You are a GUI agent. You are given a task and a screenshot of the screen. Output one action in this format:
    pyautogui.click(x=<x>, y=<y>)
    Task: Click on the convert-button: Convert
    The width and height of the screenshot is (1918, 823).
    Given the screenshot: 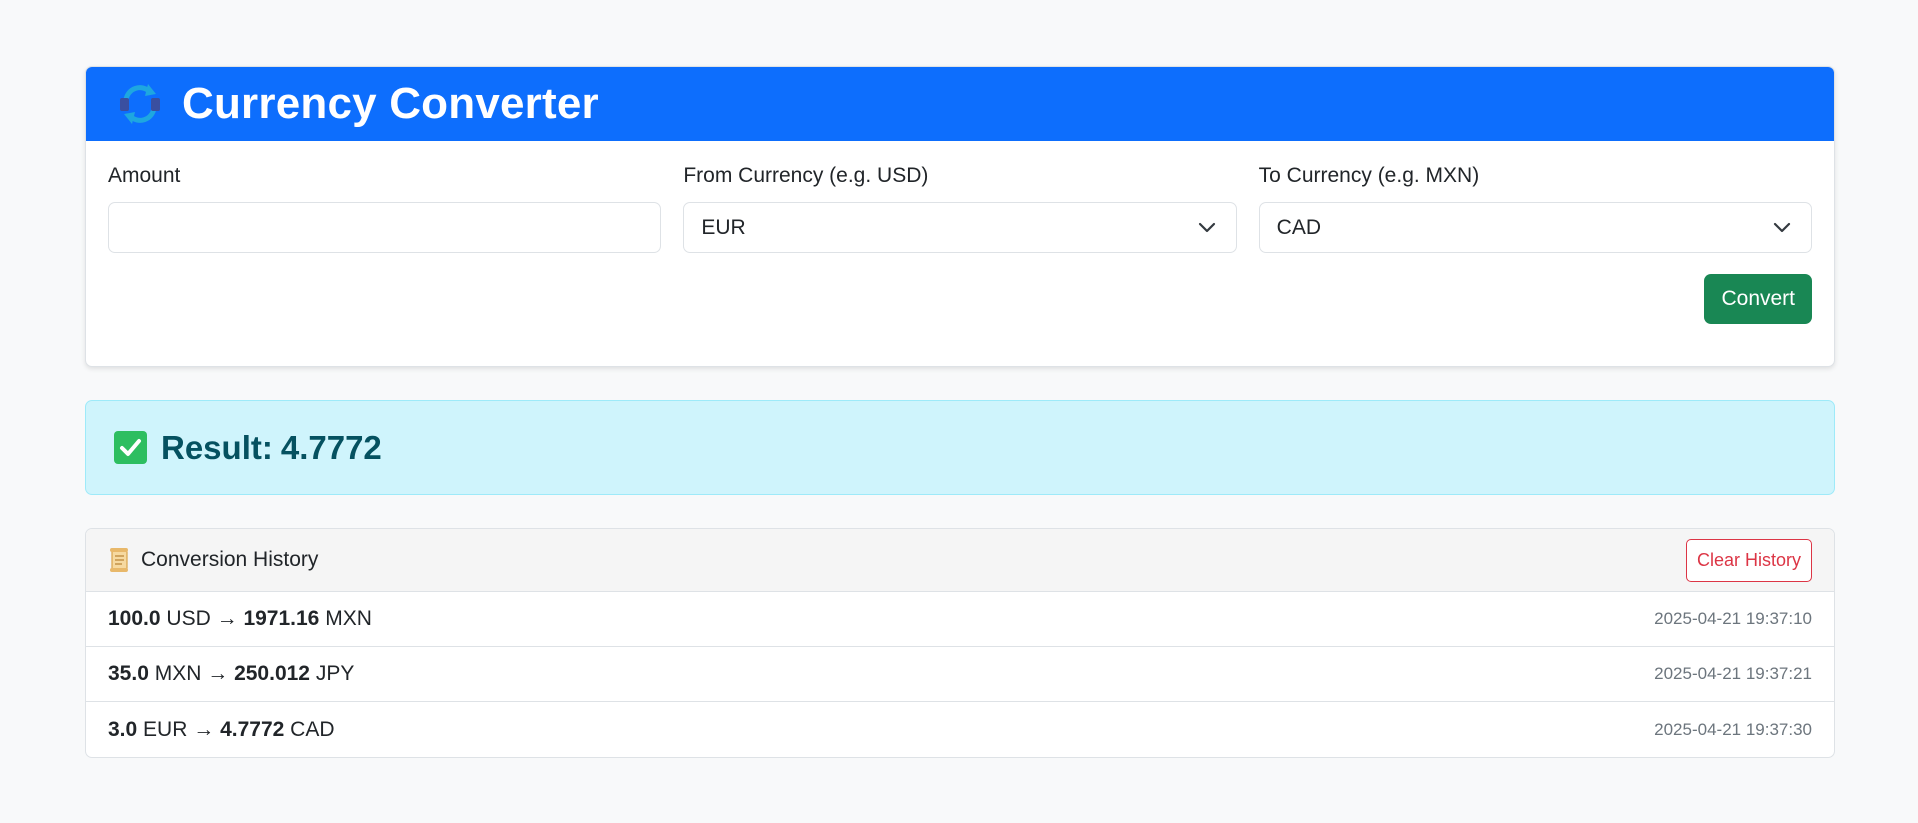 What is the action you would take?
    pyautogui.click(x=1758, y=299)
    